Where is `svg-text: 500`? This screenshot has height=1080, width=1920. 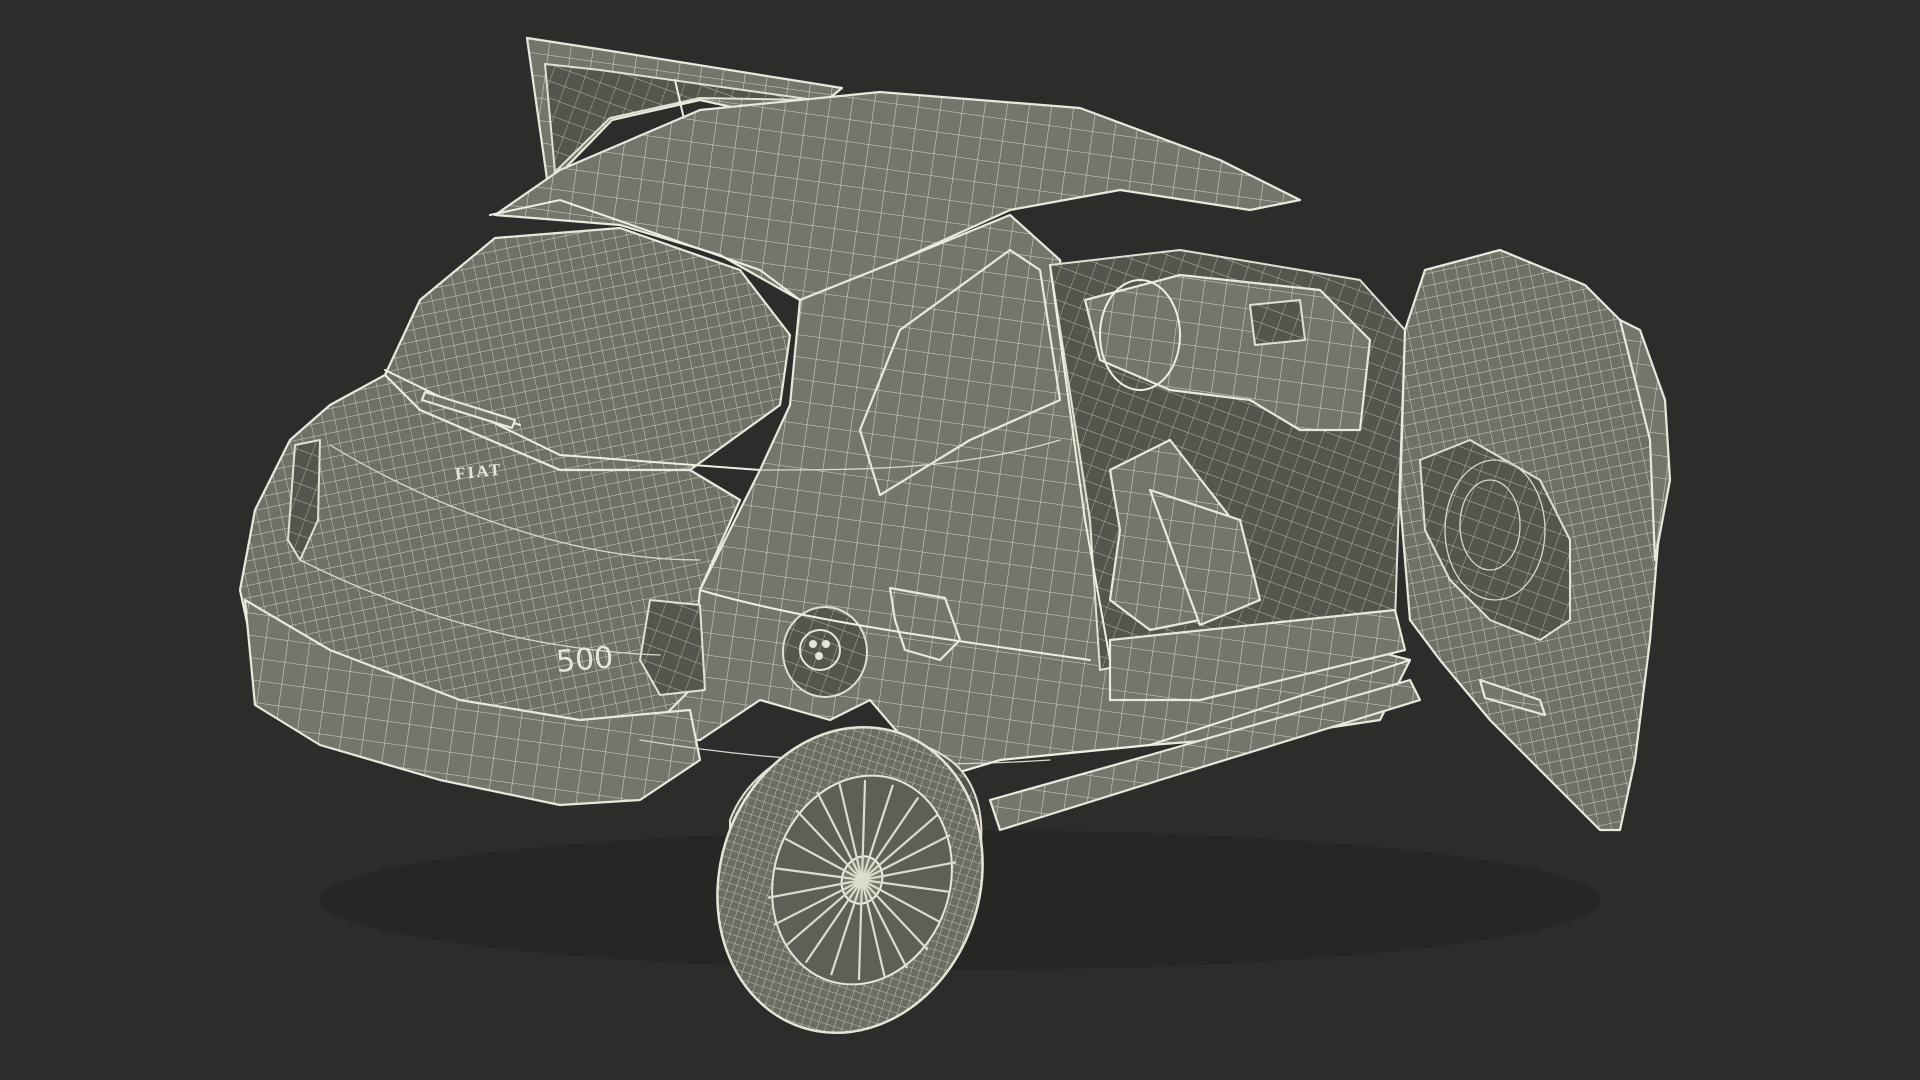
svg-text: 500 is located at coordinates (585, 660).